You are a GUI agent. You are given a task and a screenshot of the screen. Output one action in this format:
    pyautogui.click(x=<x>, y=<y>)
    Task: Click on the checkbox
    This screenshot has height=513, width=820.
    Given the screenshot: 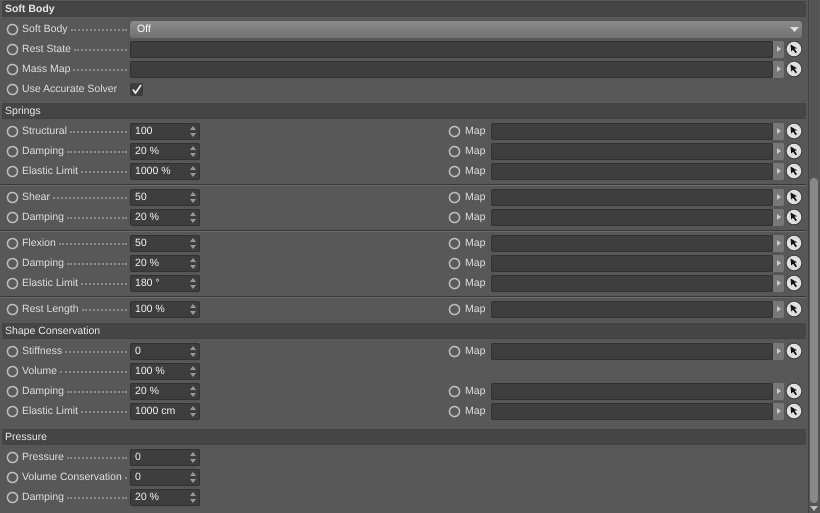 What is the action you would take?
    pyautogui.click(x=136, y=89)
    